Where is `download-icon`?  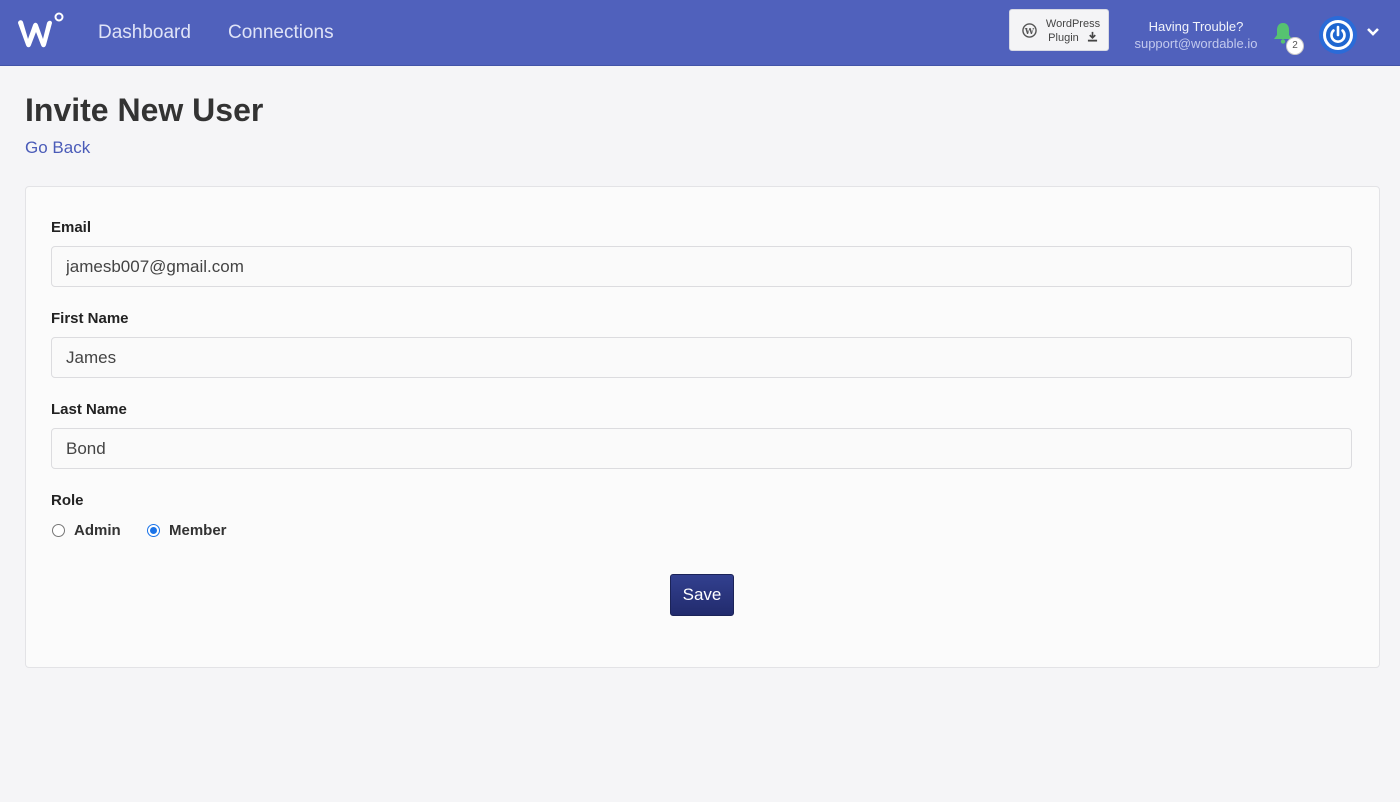
download-icon is located at coordinates (1092, 36).